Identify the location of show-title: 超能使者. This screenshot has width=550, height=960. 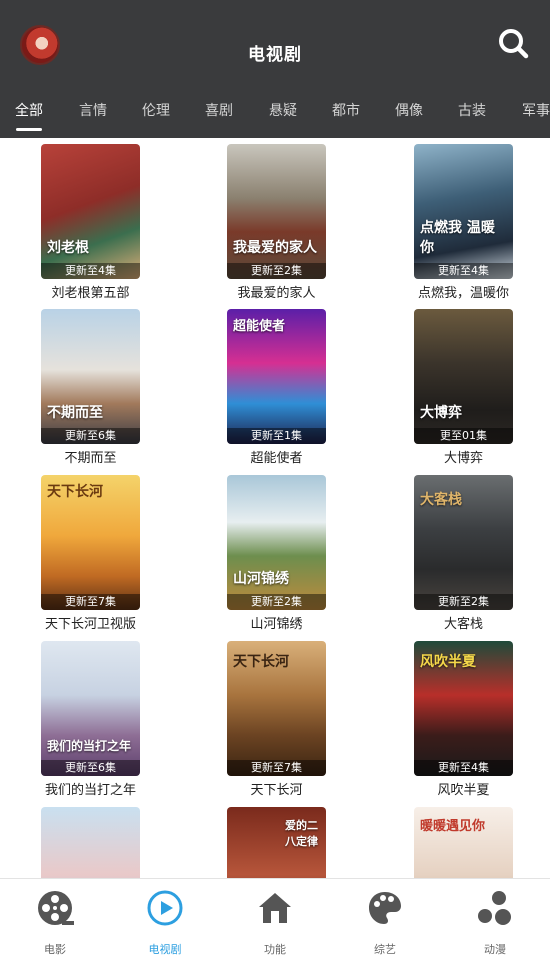
(276, 458).